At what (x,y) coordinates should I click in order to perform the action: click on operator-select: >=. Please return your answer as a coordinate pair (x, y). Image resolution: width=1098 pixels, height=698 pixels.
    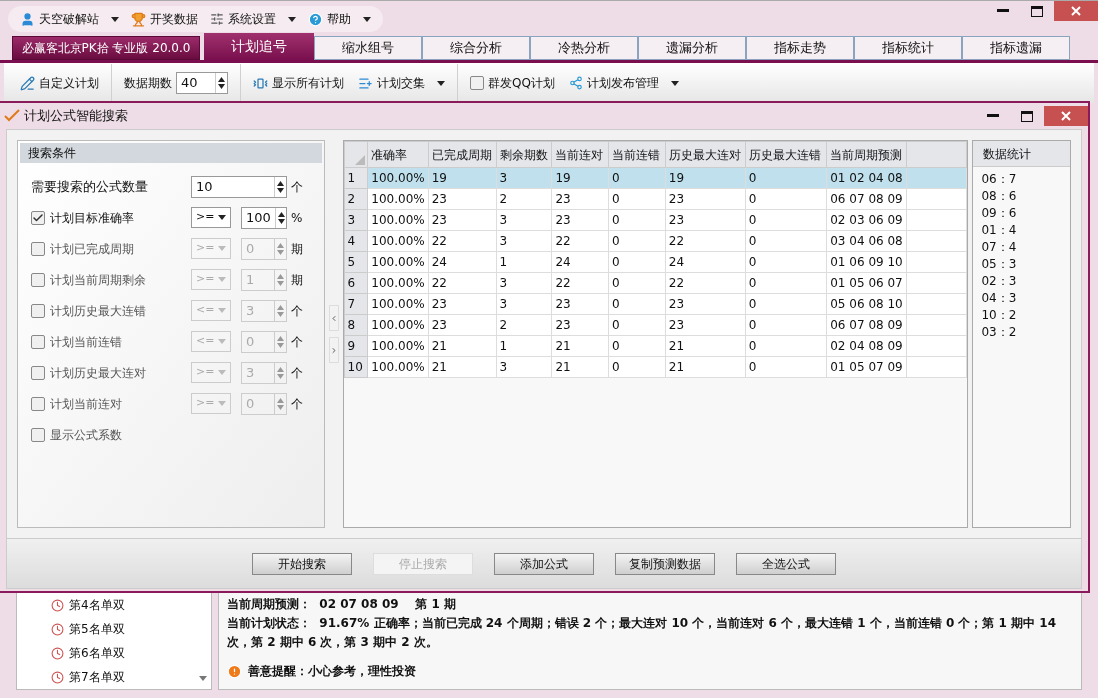
    Looking at the image, I should click on (211, 217).